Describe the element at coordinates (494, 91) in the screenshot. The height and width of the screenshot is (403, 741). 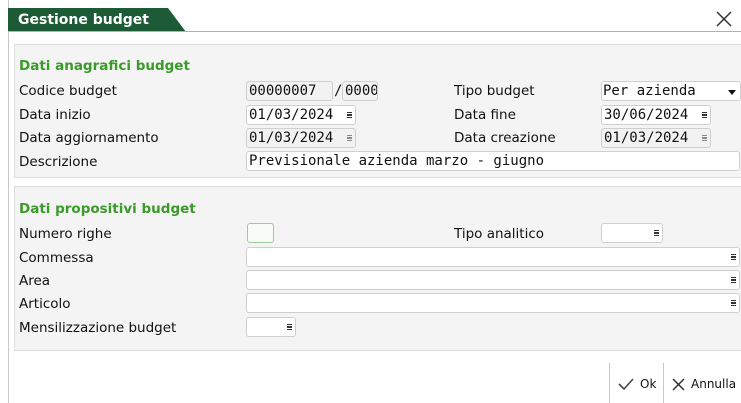
I see `tipo-budget-label: Tipo budget` at that location.